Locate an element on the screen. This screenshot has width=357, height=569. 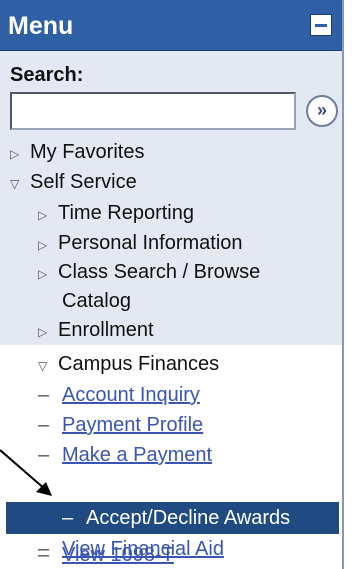
menu-link-payment-profile: – Payment Profile is located at coordinates (120, 425).